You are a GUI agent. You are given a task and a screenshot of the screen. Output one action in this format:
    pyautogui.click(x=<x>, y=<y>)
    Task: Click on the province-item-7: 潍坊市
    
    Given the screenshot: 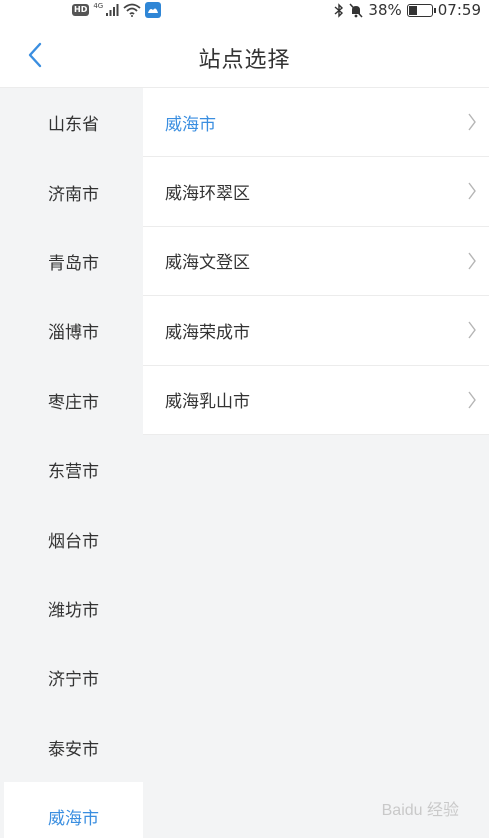 What is the action you would take?
    pyautogui.click(x=73, y=608)
    